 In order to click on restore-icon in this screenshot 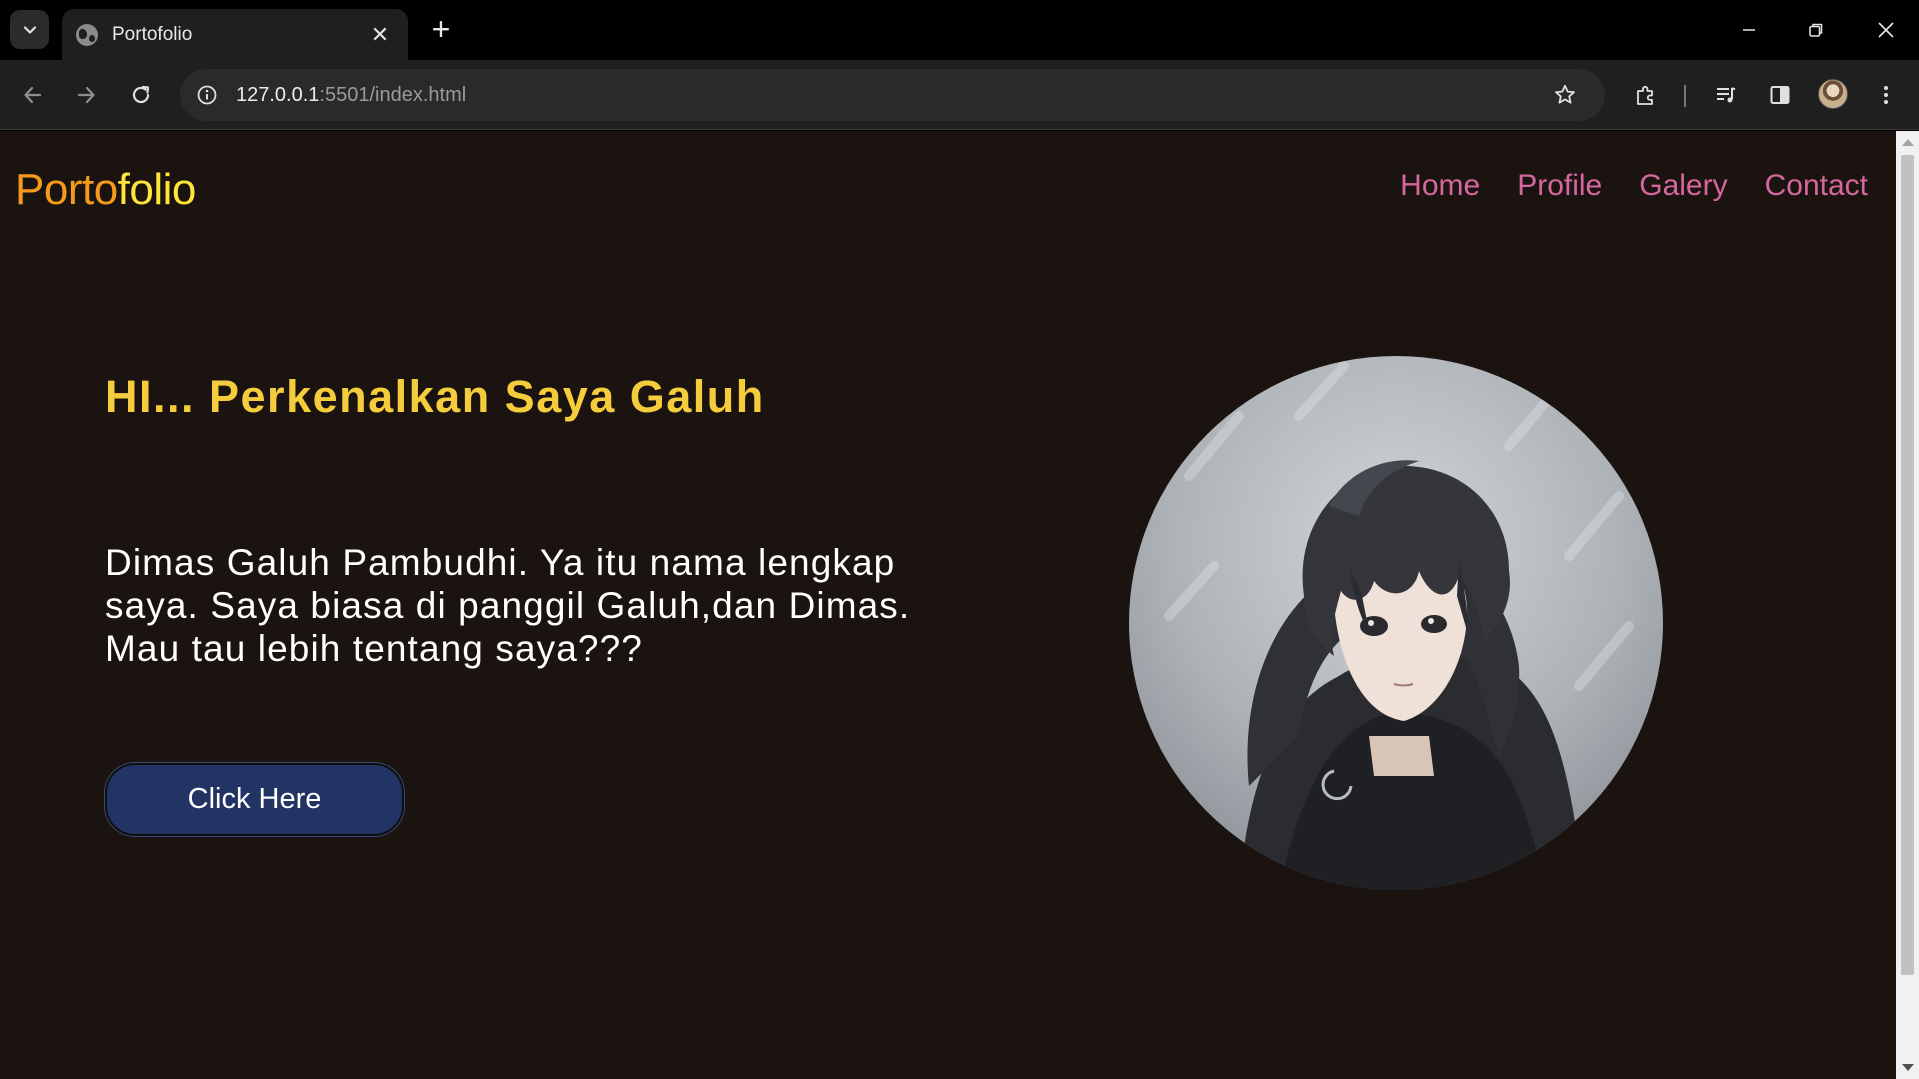, I will do `click(1816, 30)`.